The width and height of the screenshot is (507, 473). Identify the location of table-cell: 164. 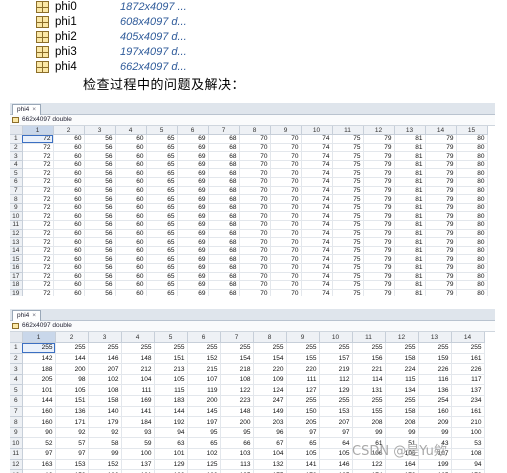
(402, 465).